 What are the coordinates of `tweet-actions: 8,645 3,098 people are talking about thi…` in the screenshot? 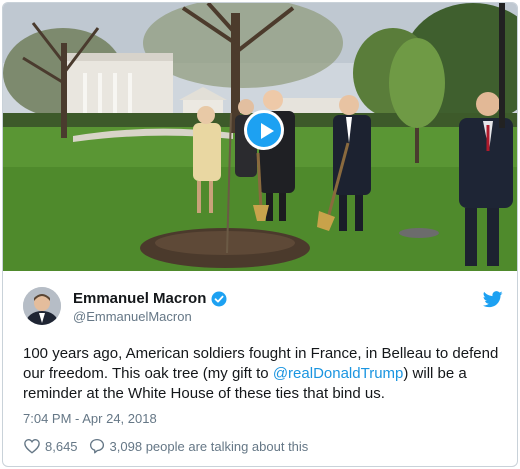 It's located at (165, 446).